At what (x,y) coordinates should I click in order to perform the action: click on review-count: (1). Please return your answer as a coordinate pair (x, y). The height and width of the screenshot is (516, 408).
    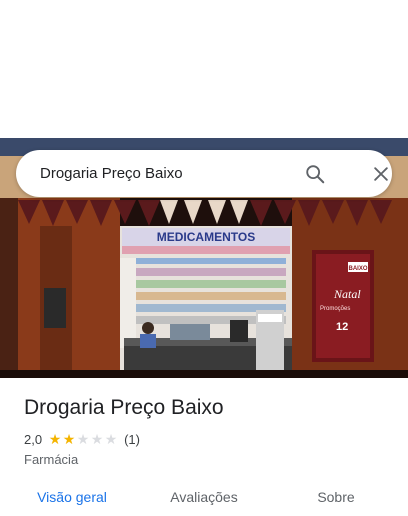
    Looking at the image, I should click on (132, 439).